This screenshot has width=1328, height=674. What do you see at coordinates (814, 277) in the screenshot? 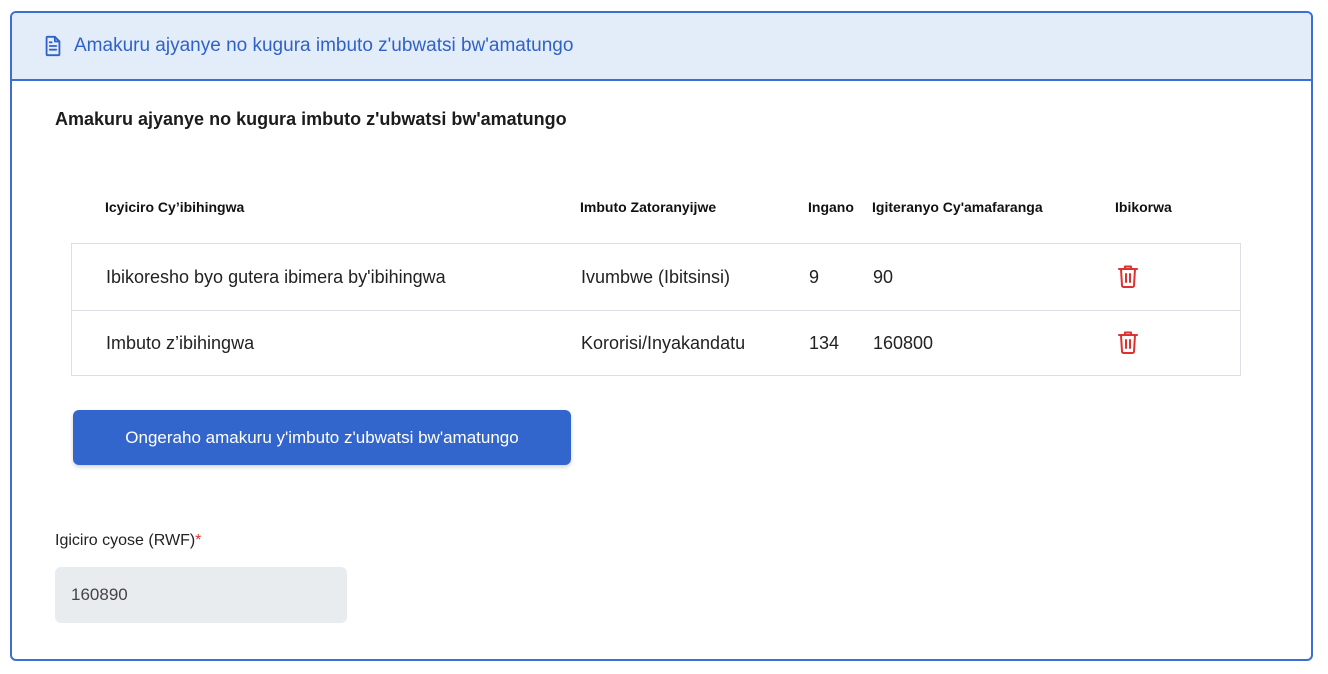
I see `cell-quantity: 9` at bounding box center [814, 277].